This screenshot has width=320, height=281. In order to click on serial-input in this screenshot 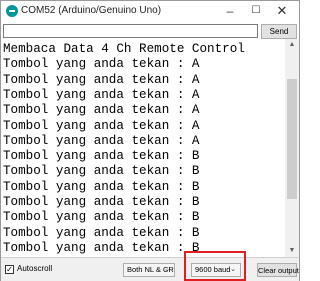, I will do `click(130, 31)`.